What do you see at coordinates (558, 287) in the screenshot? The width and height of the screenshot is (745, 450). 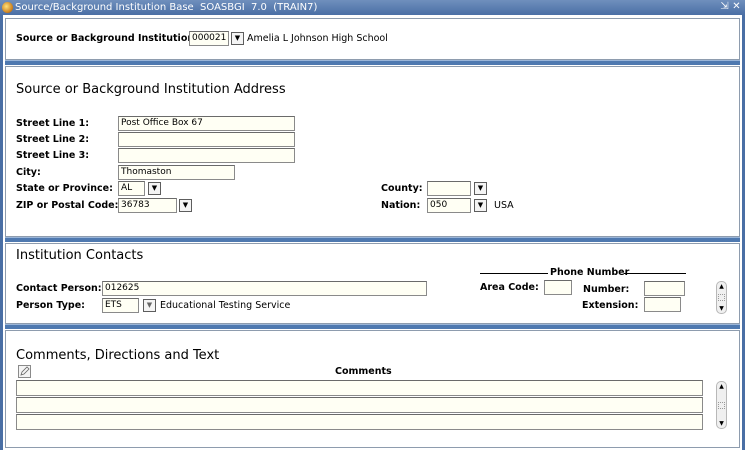 I see `area-code-field` at bounding box center [558, 287].